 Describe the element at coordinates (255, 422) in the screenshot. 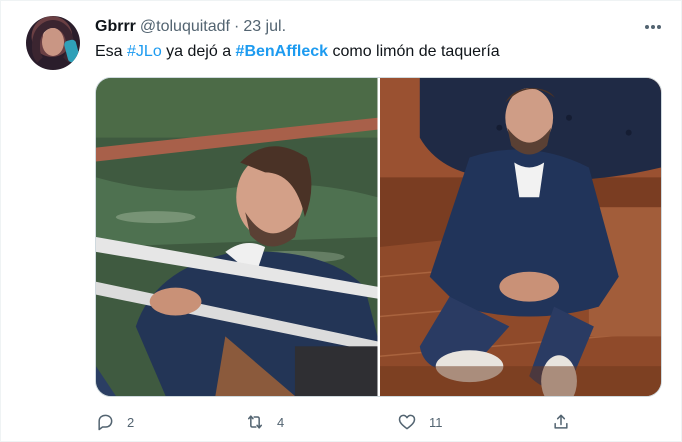

I see `retweet-icon` at that location.